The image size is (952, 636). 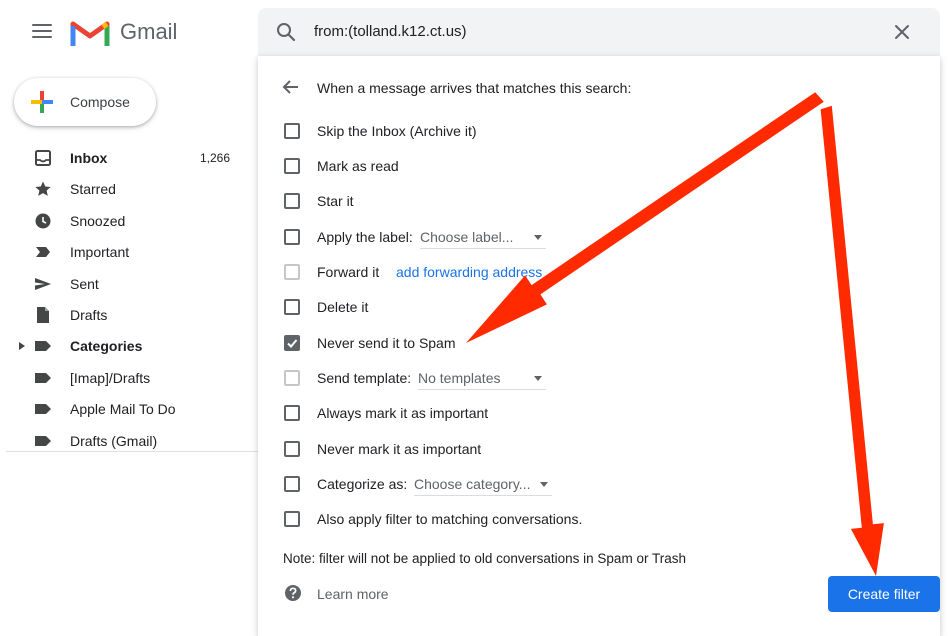 I want to click on option-label: Categorize as:, so click(x=362, y=484).